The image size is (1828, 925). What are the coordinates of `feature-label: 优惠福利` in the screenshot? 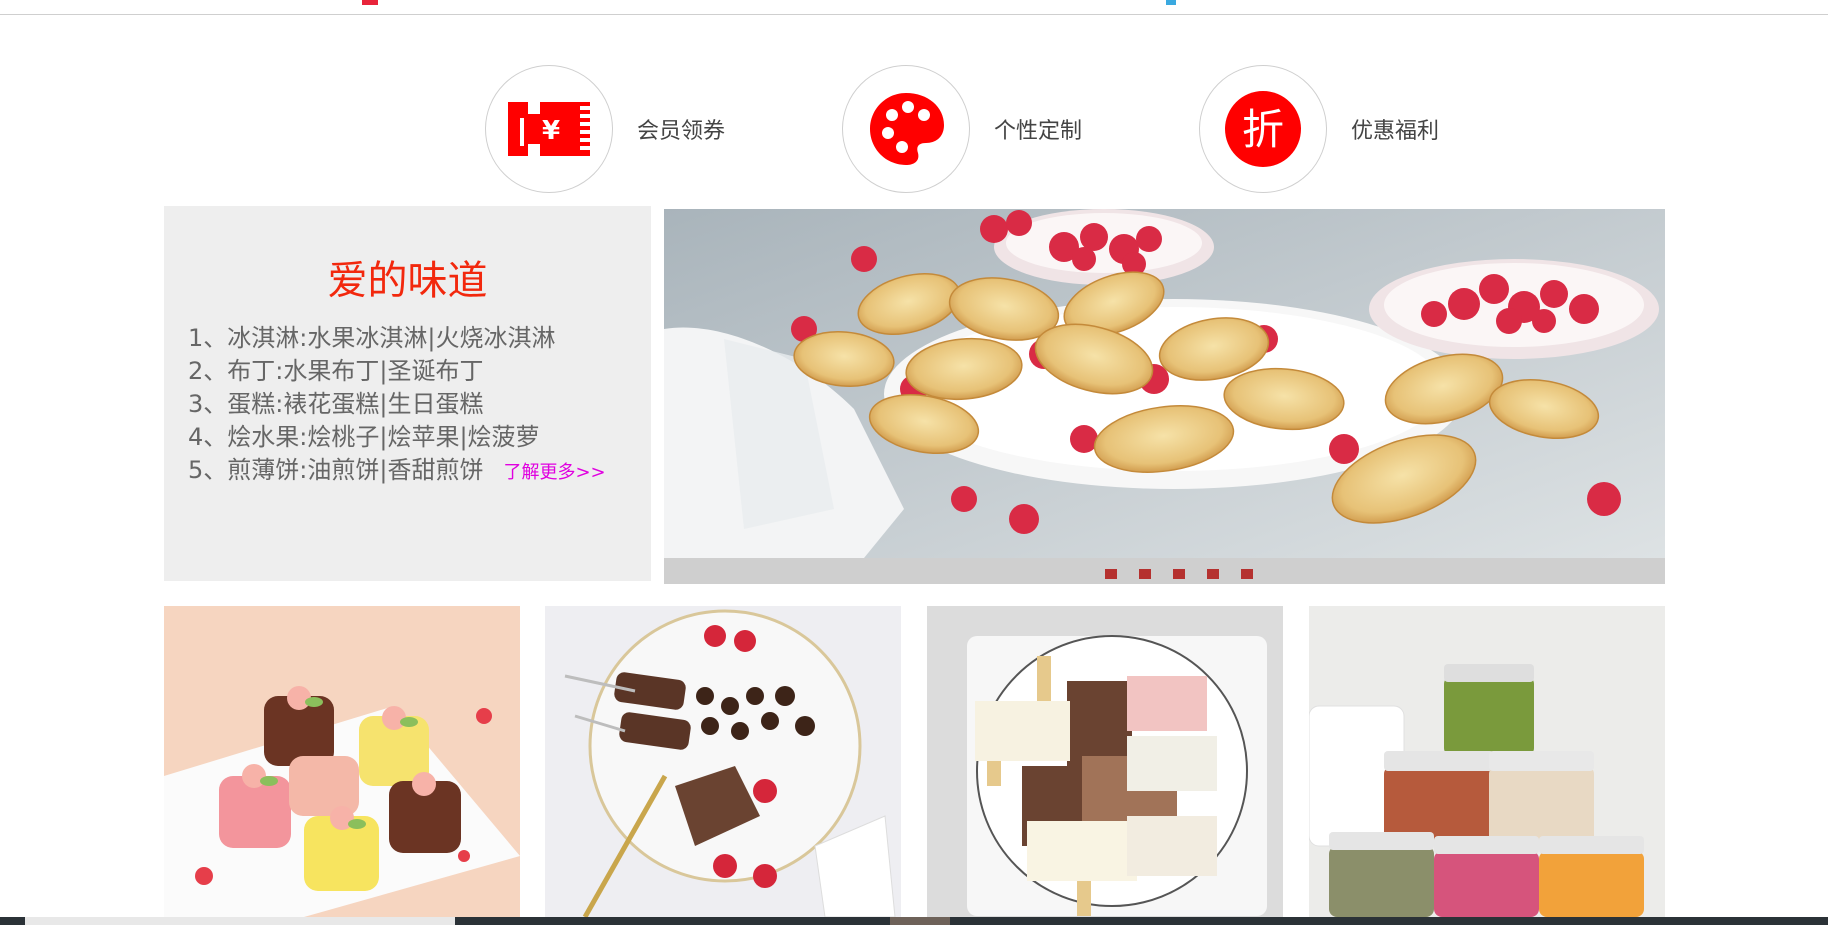 It's located at (1395, 131).